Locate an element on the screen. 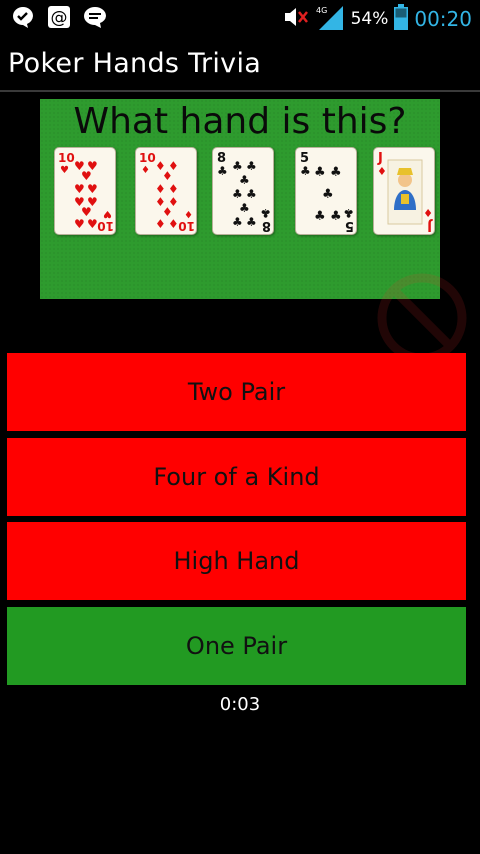 The image size is (480, 854). app-title: Poker Hands Trivia is located at coordinates (135, 63).